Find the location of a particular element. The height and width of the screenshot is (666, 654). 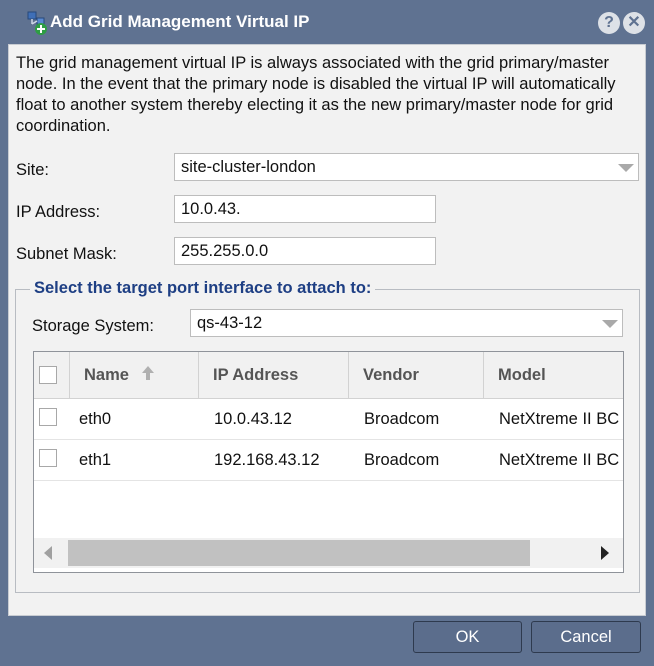

column-header-name-label: Name is located at coordinates (106, 375).